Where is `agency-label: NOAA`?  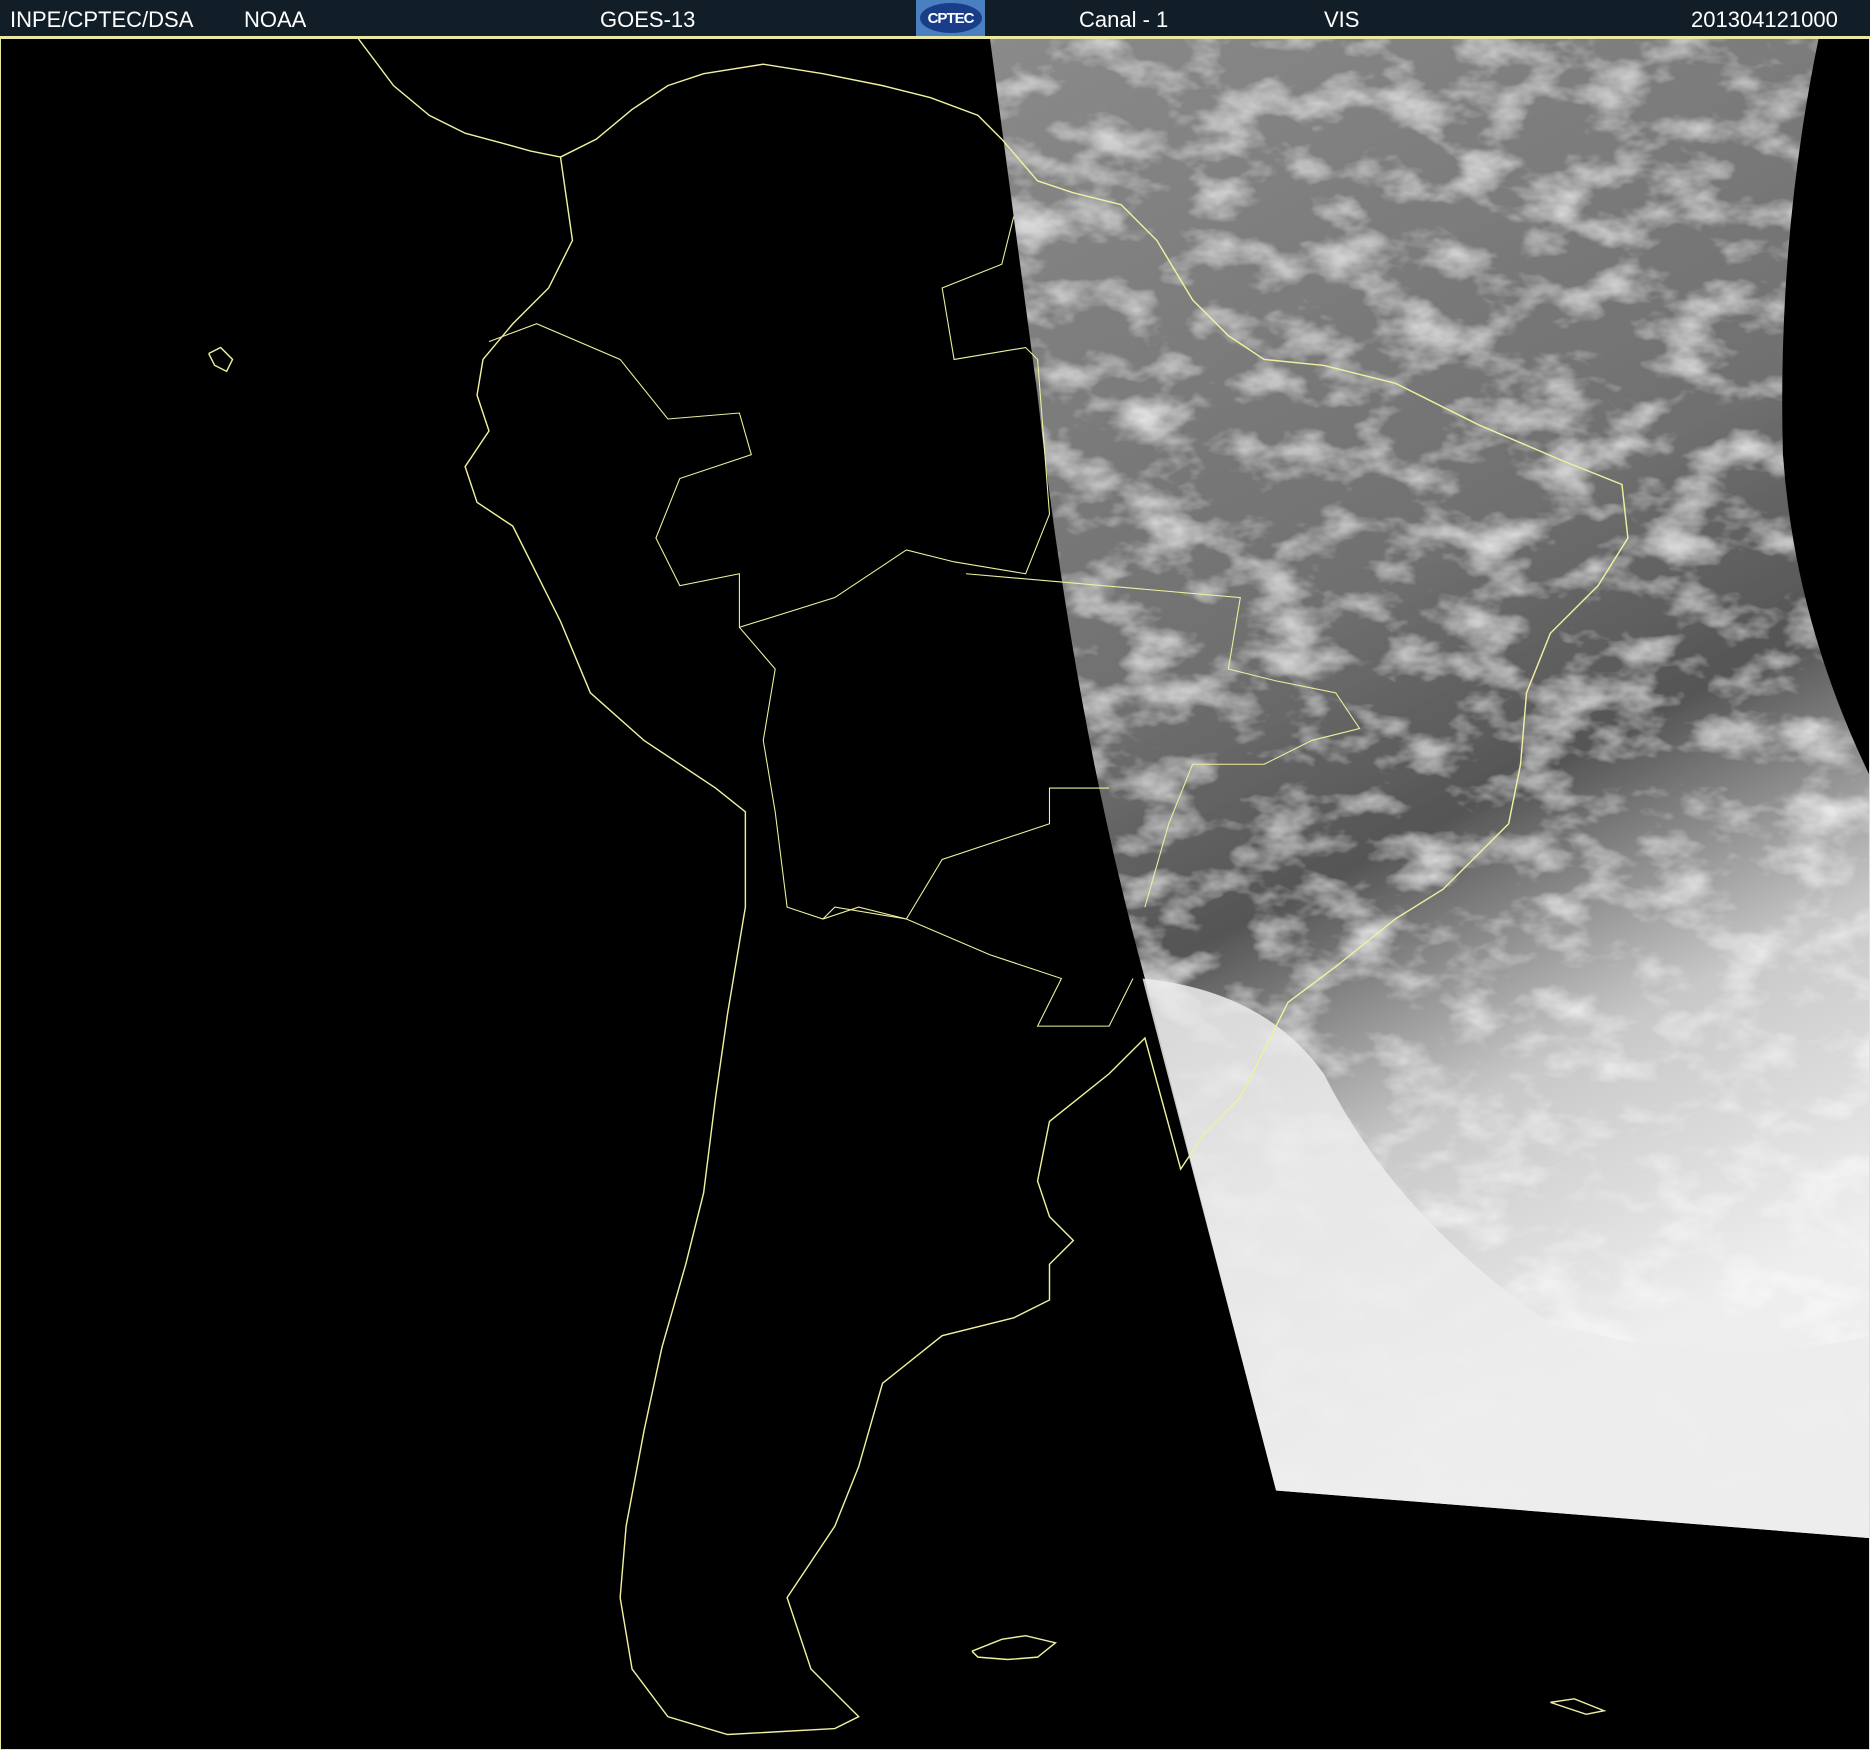 agency-label: NOAA is located at coordinates (275, 19).